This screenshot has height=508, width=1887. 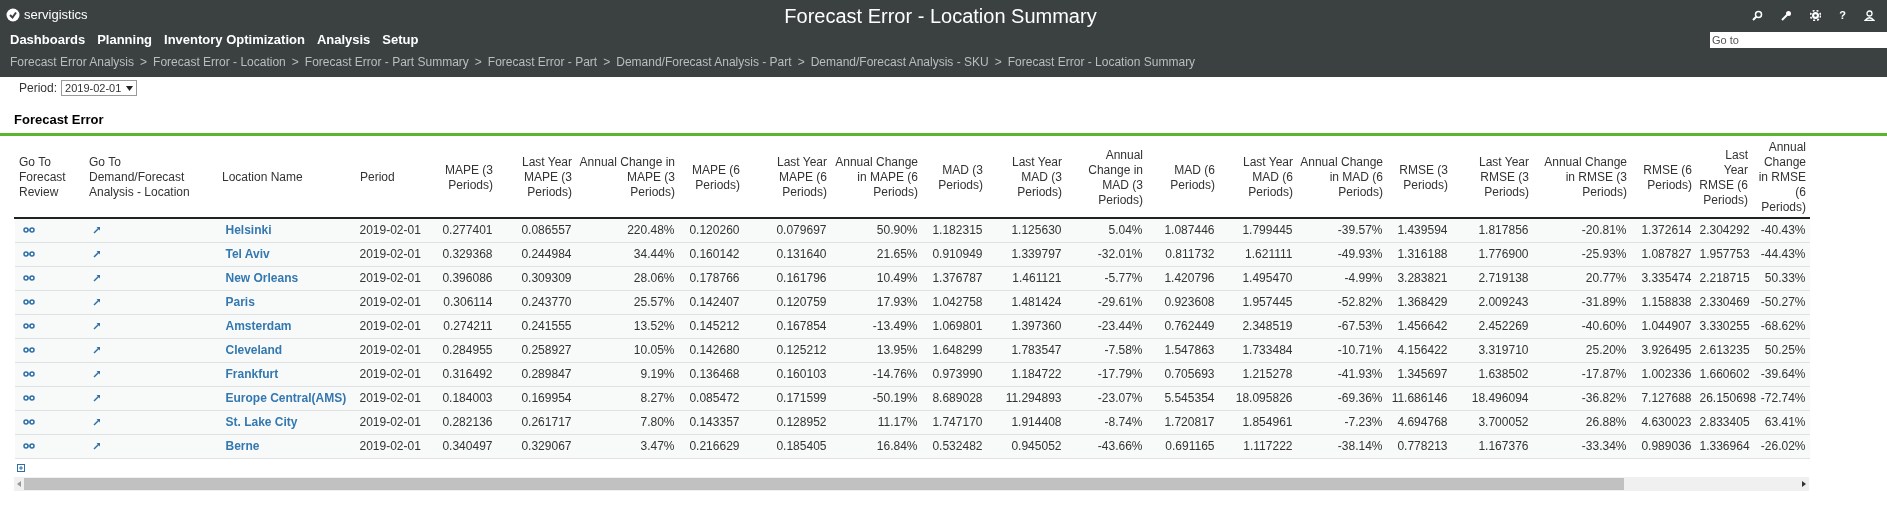 I want to click on table-cell: 26.88%, so click(x=1606, y=422).